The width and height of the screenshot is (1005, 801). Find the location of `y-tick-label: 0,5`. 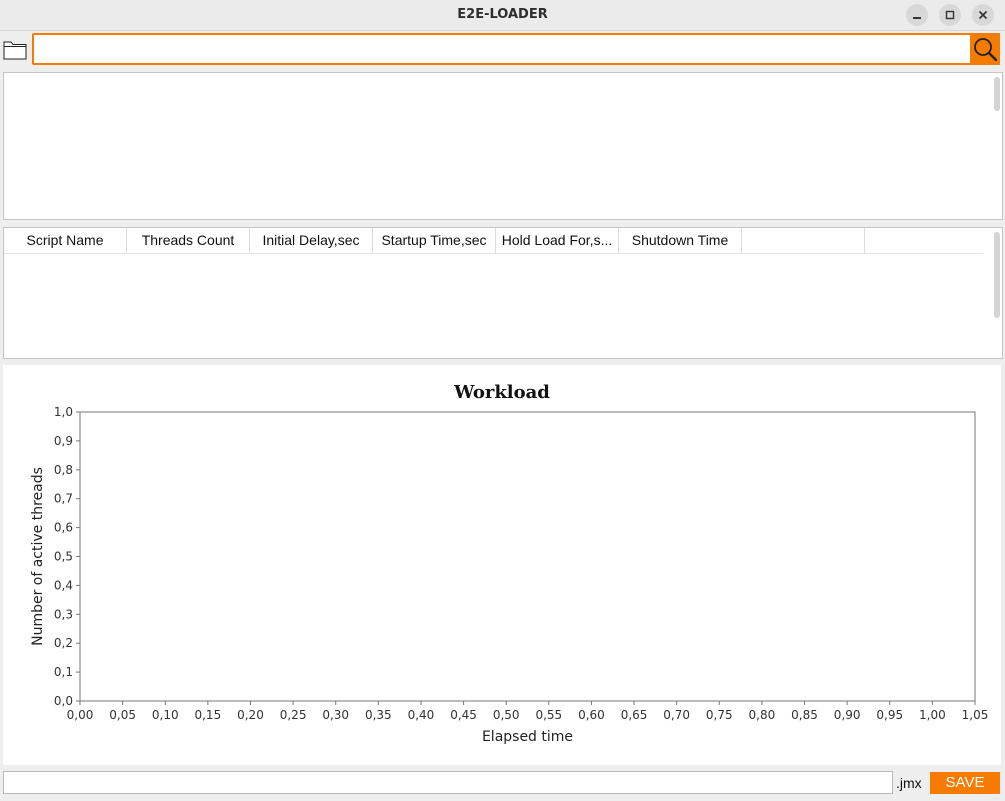

y-tick-label: 0,5 is located at coordinates (63, 557).